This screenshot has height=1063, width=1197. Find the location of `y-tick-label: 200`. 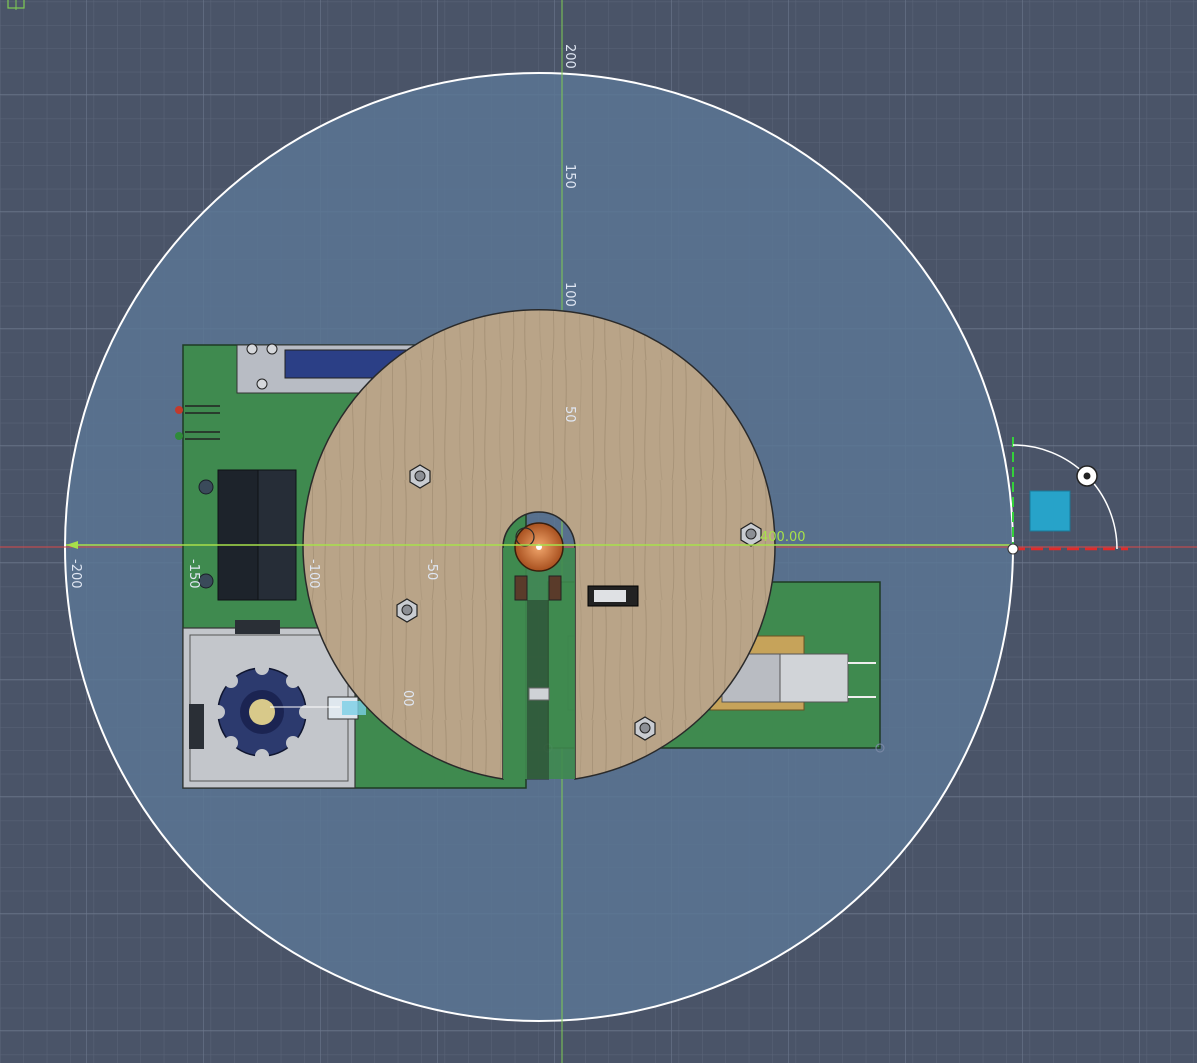

y-tick-label: 200 is located at coordinates (569, 56).